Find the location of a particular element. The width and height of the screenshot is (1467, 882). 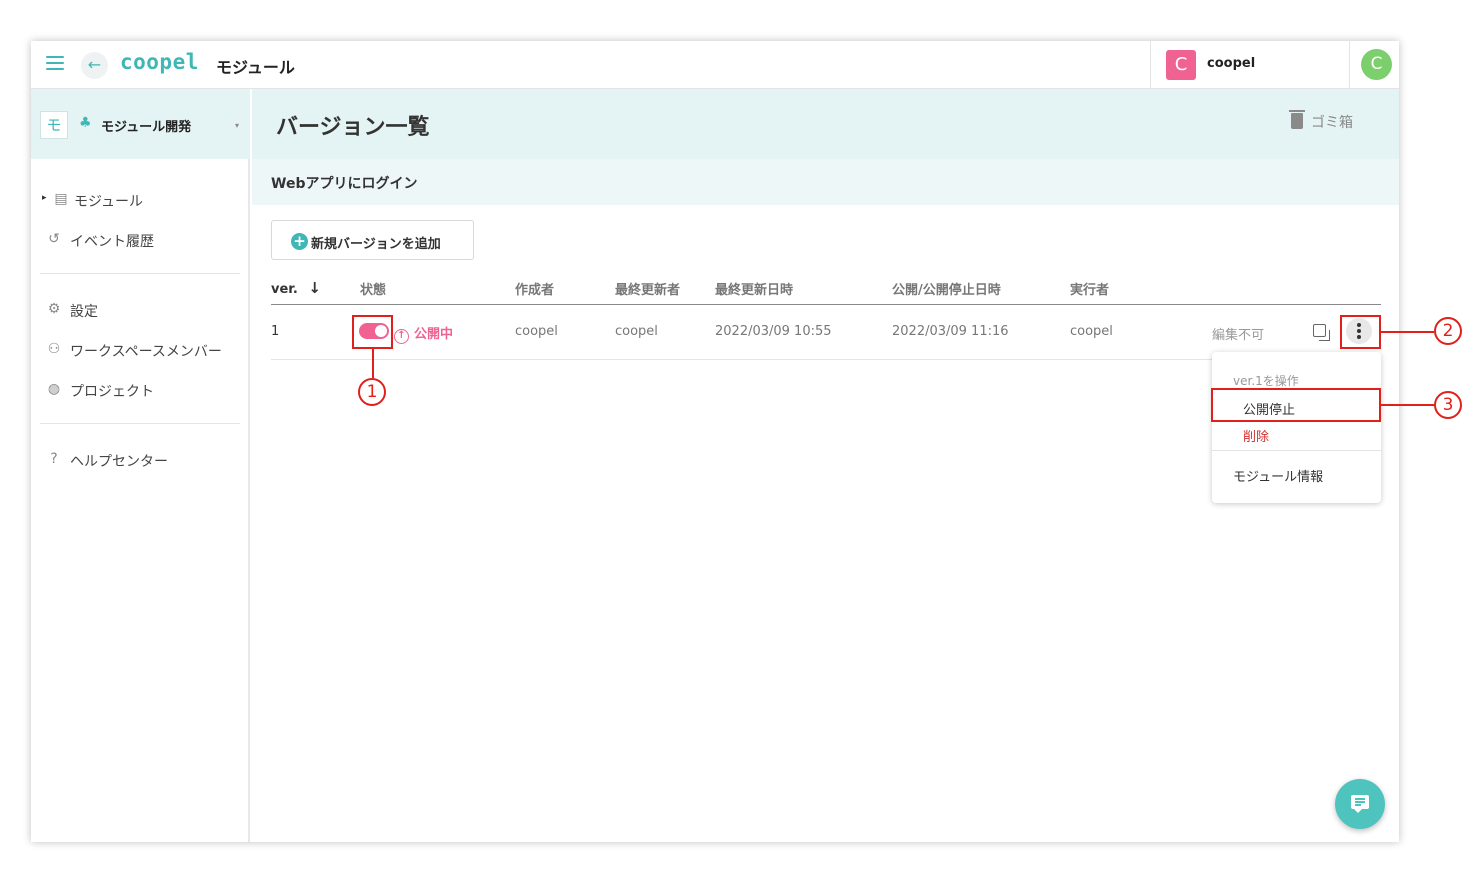

sidebar-item-members: ⚇ ワークスペースメンバー is located at coordinates (140, 351).